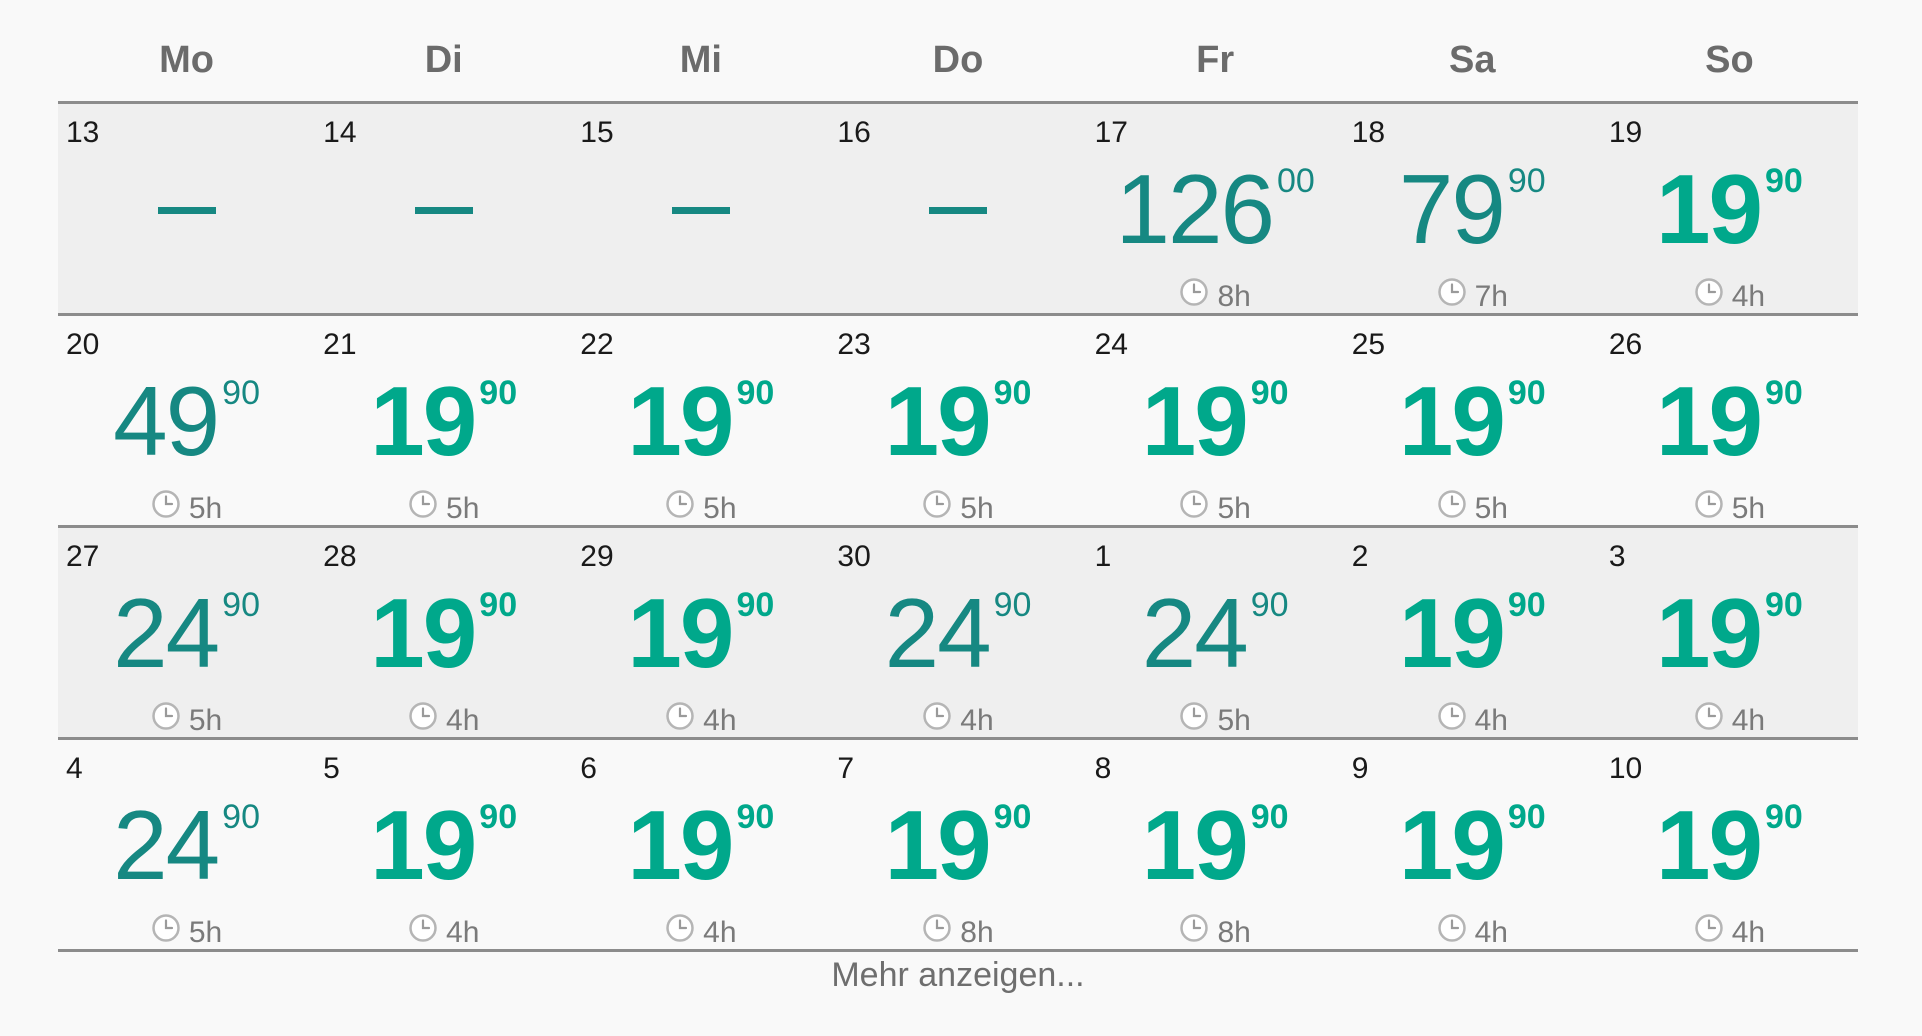 The width and height of the screenshot is (1922, 1036). I want to click on duration-text: 7h, so click(1491, 296).